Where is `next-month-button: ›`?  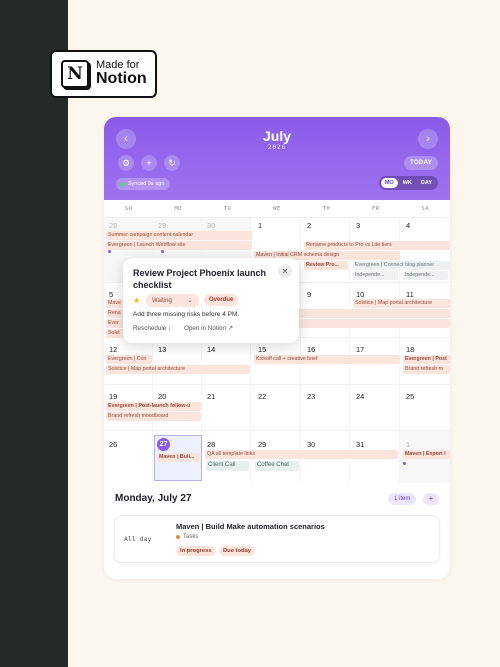 next-month-button: › is located at coordinates (428, 139).